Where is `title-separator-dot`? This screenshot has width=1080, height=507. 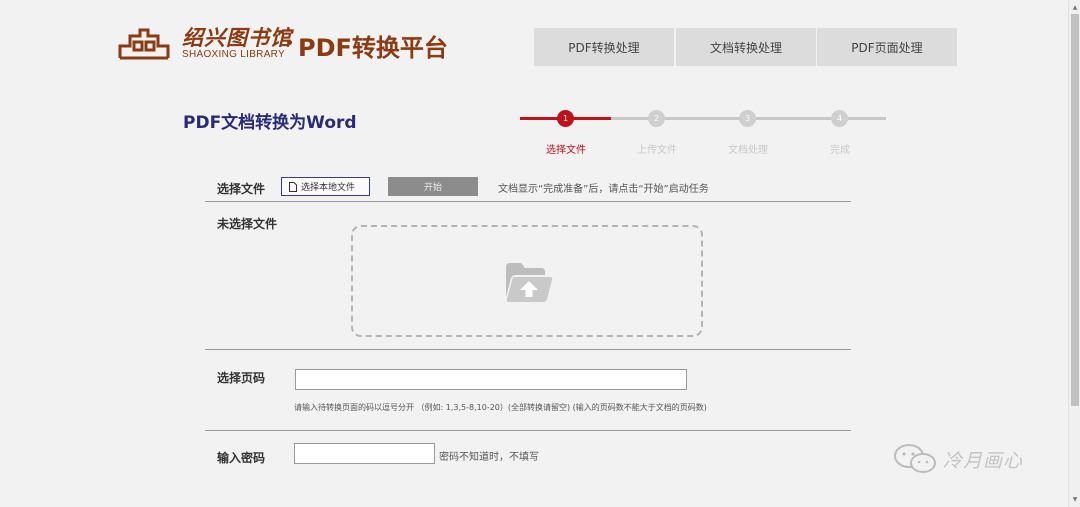 title-separator-dot is located at coordinates (289, 42).